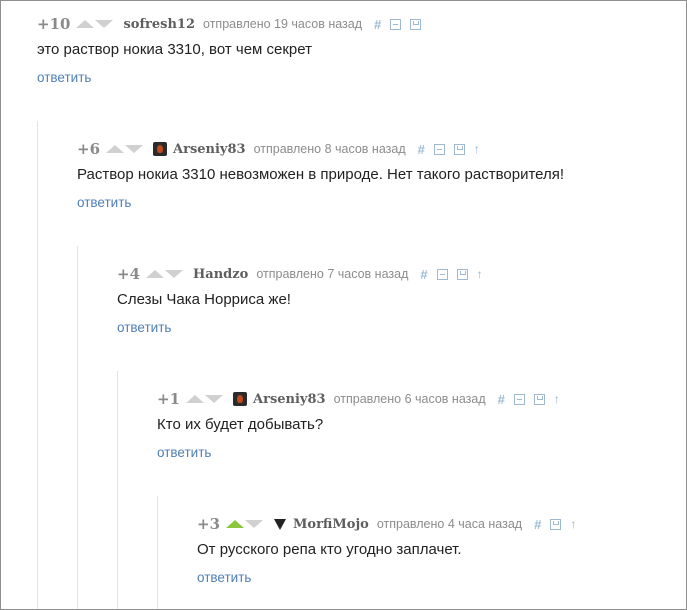 This screenshot has height=610, width=687. What do you see at coordinates (449, 524) in the screenshot?
I see `comment-time: отправлено 4 часа назад` at bounding box center [449, 524].